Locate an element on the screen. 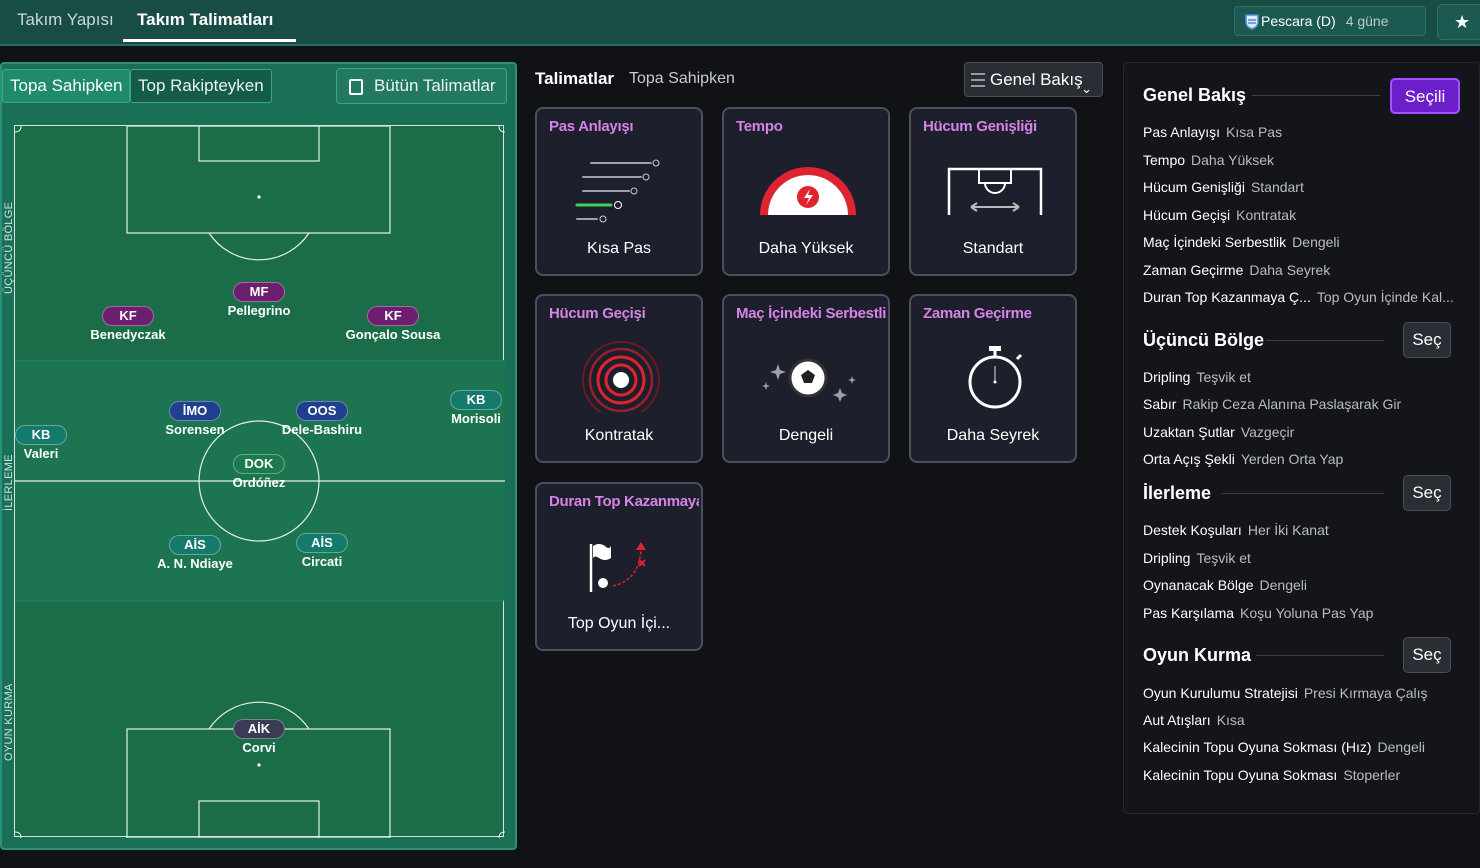 This screenshot has width=1480, height=868. summary-row: Uzaktan Şutlar Vazgeçir is located at coordinates (1219, 432).